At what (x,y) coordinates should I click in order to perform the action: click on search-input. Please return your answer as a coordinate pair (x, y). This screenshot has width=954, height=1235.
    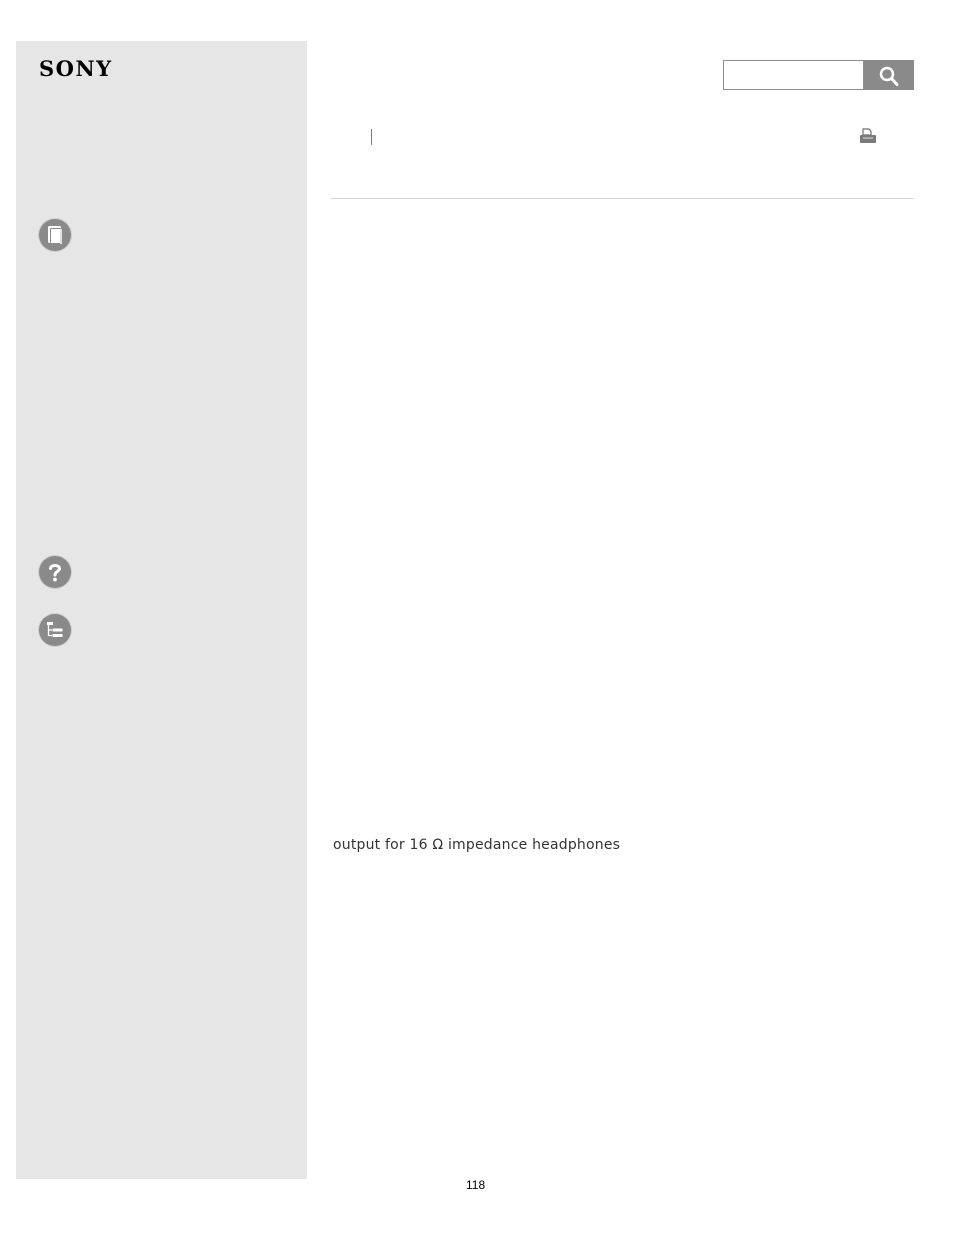
    Looking at the image, I should click on (793, 75).